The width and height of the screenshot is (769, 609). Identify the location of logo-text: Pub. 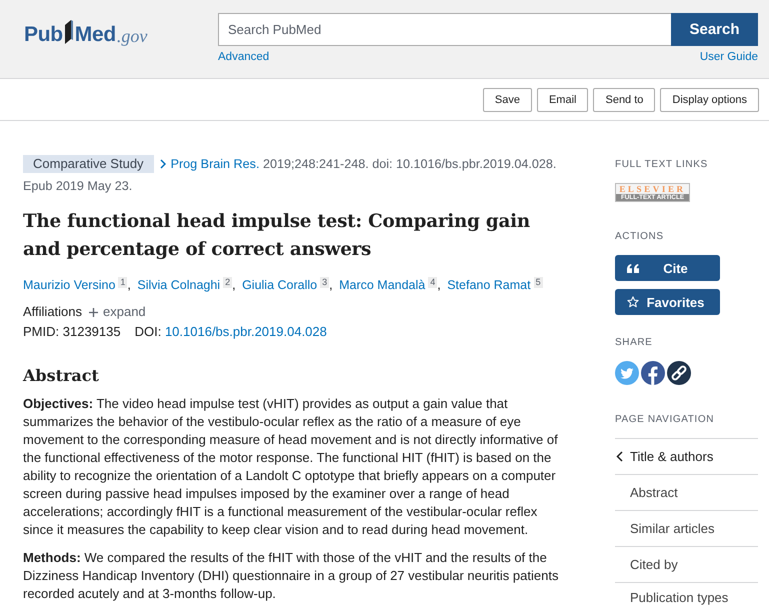
(43, 35).